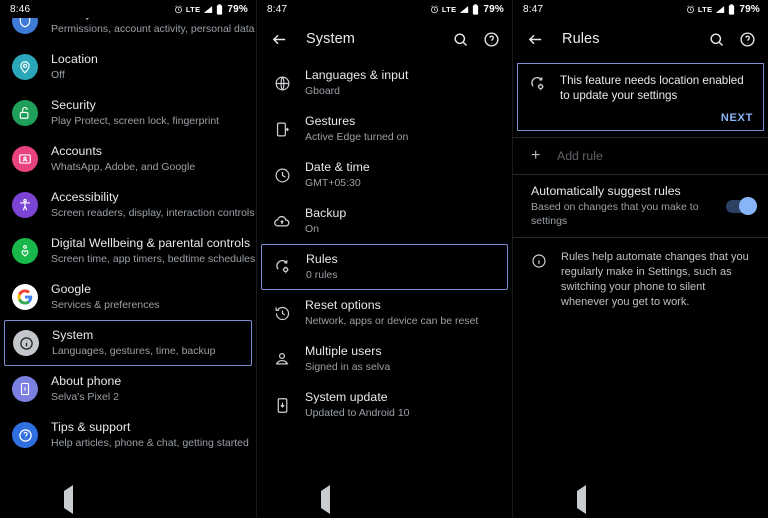 The width and height of the screenshot is (768, 518). I want to click on sidebar-item-text: Google Services & preferences, so click(148, 297).